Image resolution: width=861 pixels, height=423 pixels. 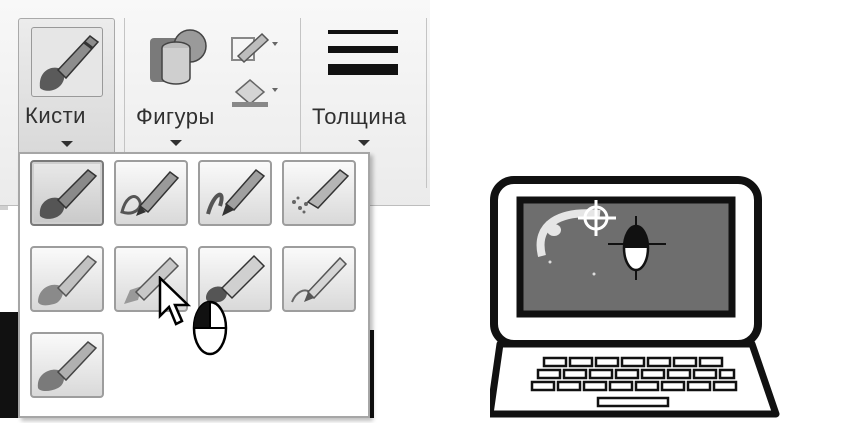 I want to click on brushes-button: Кисти, so click(x=66, y=93).